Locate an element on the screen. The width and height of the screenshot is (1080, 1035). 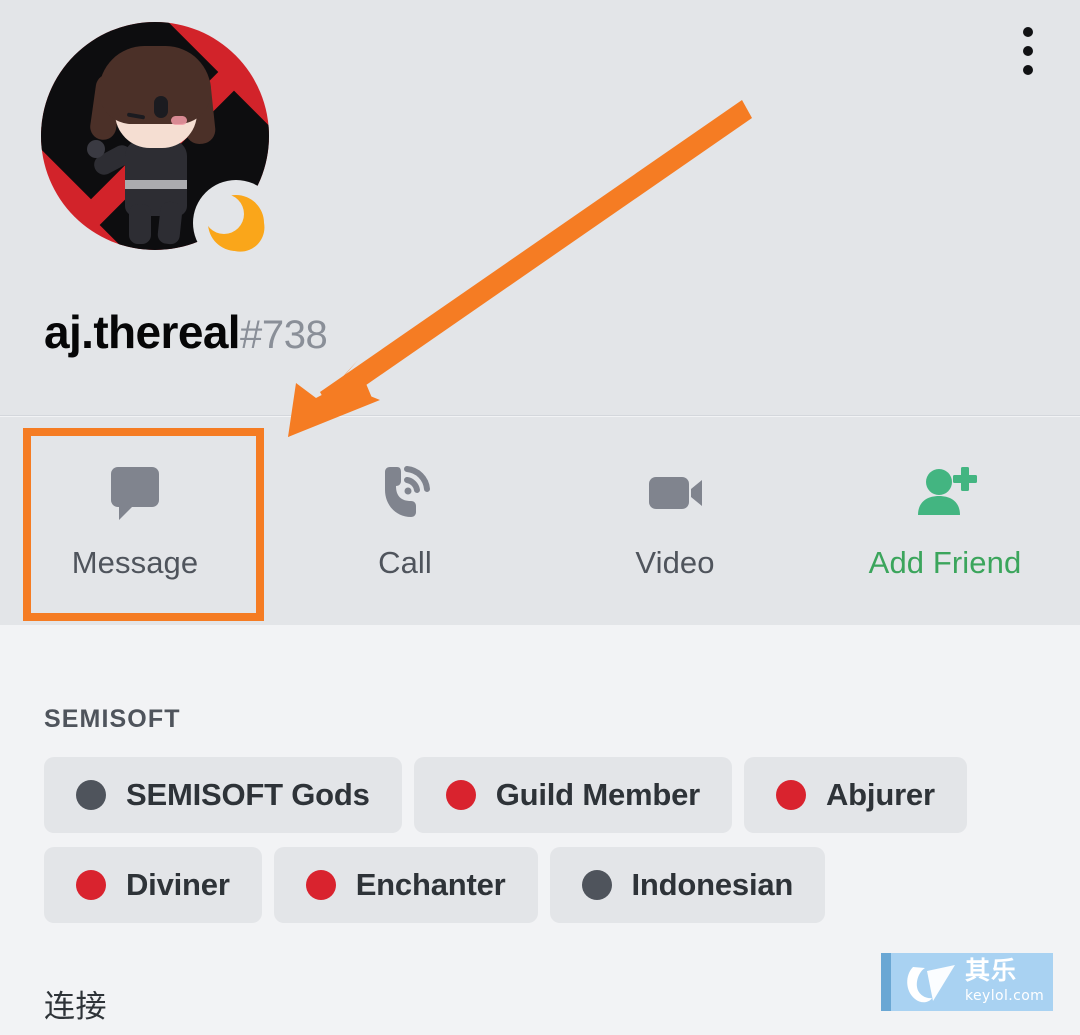
role-pill: Diviner is located at coordinates (153, 885).